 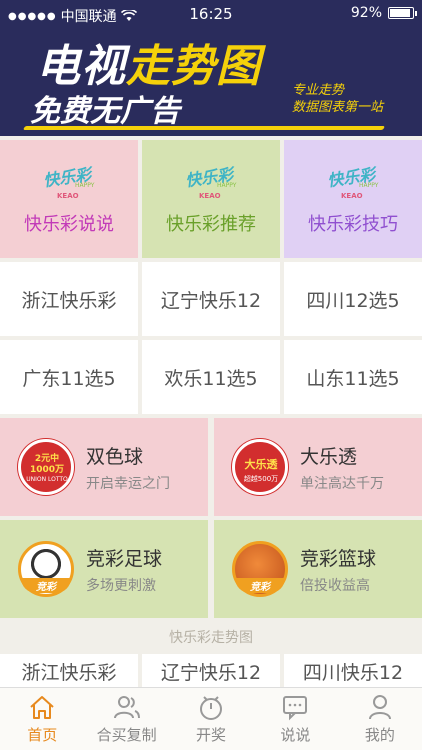 I want to click on tab-group-buy: 合买复制, so click(x=126, y=719).